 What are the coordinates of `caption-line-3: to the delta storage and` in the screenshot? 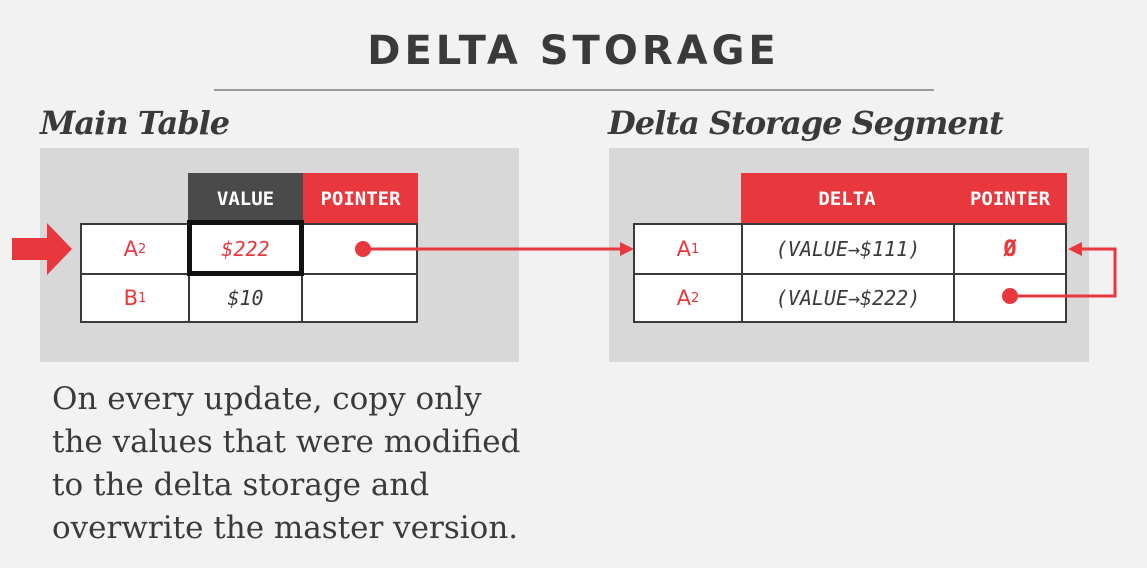 It's located at (241, 485).